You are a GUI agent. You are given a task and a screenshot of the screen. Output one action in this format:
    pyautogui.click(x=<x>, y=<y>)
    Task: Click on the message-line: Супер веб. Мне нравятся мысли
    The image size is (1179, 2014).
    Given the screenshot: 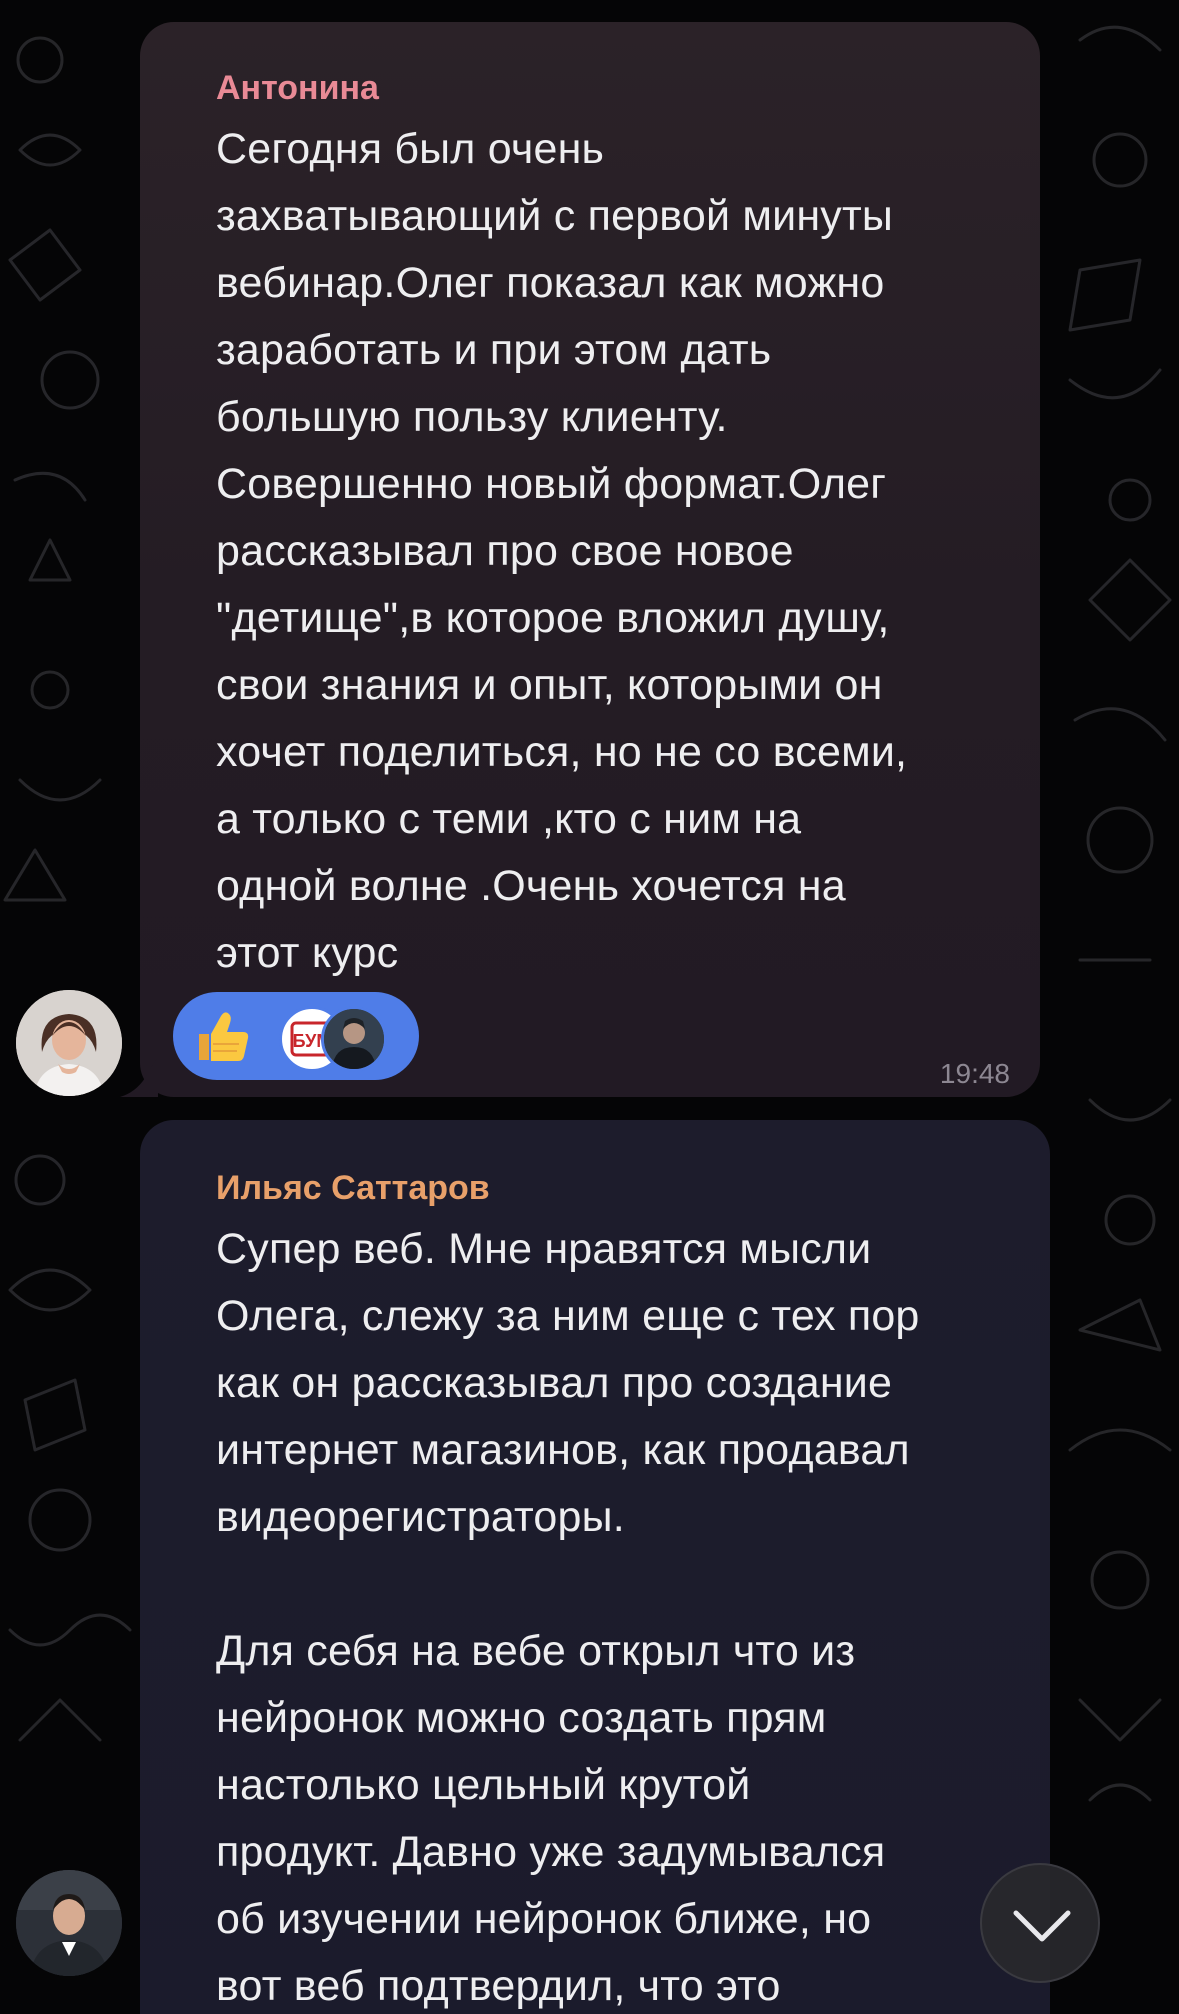 What is the action you would take?
    pyautogui.click(x=544, y=1249)
    